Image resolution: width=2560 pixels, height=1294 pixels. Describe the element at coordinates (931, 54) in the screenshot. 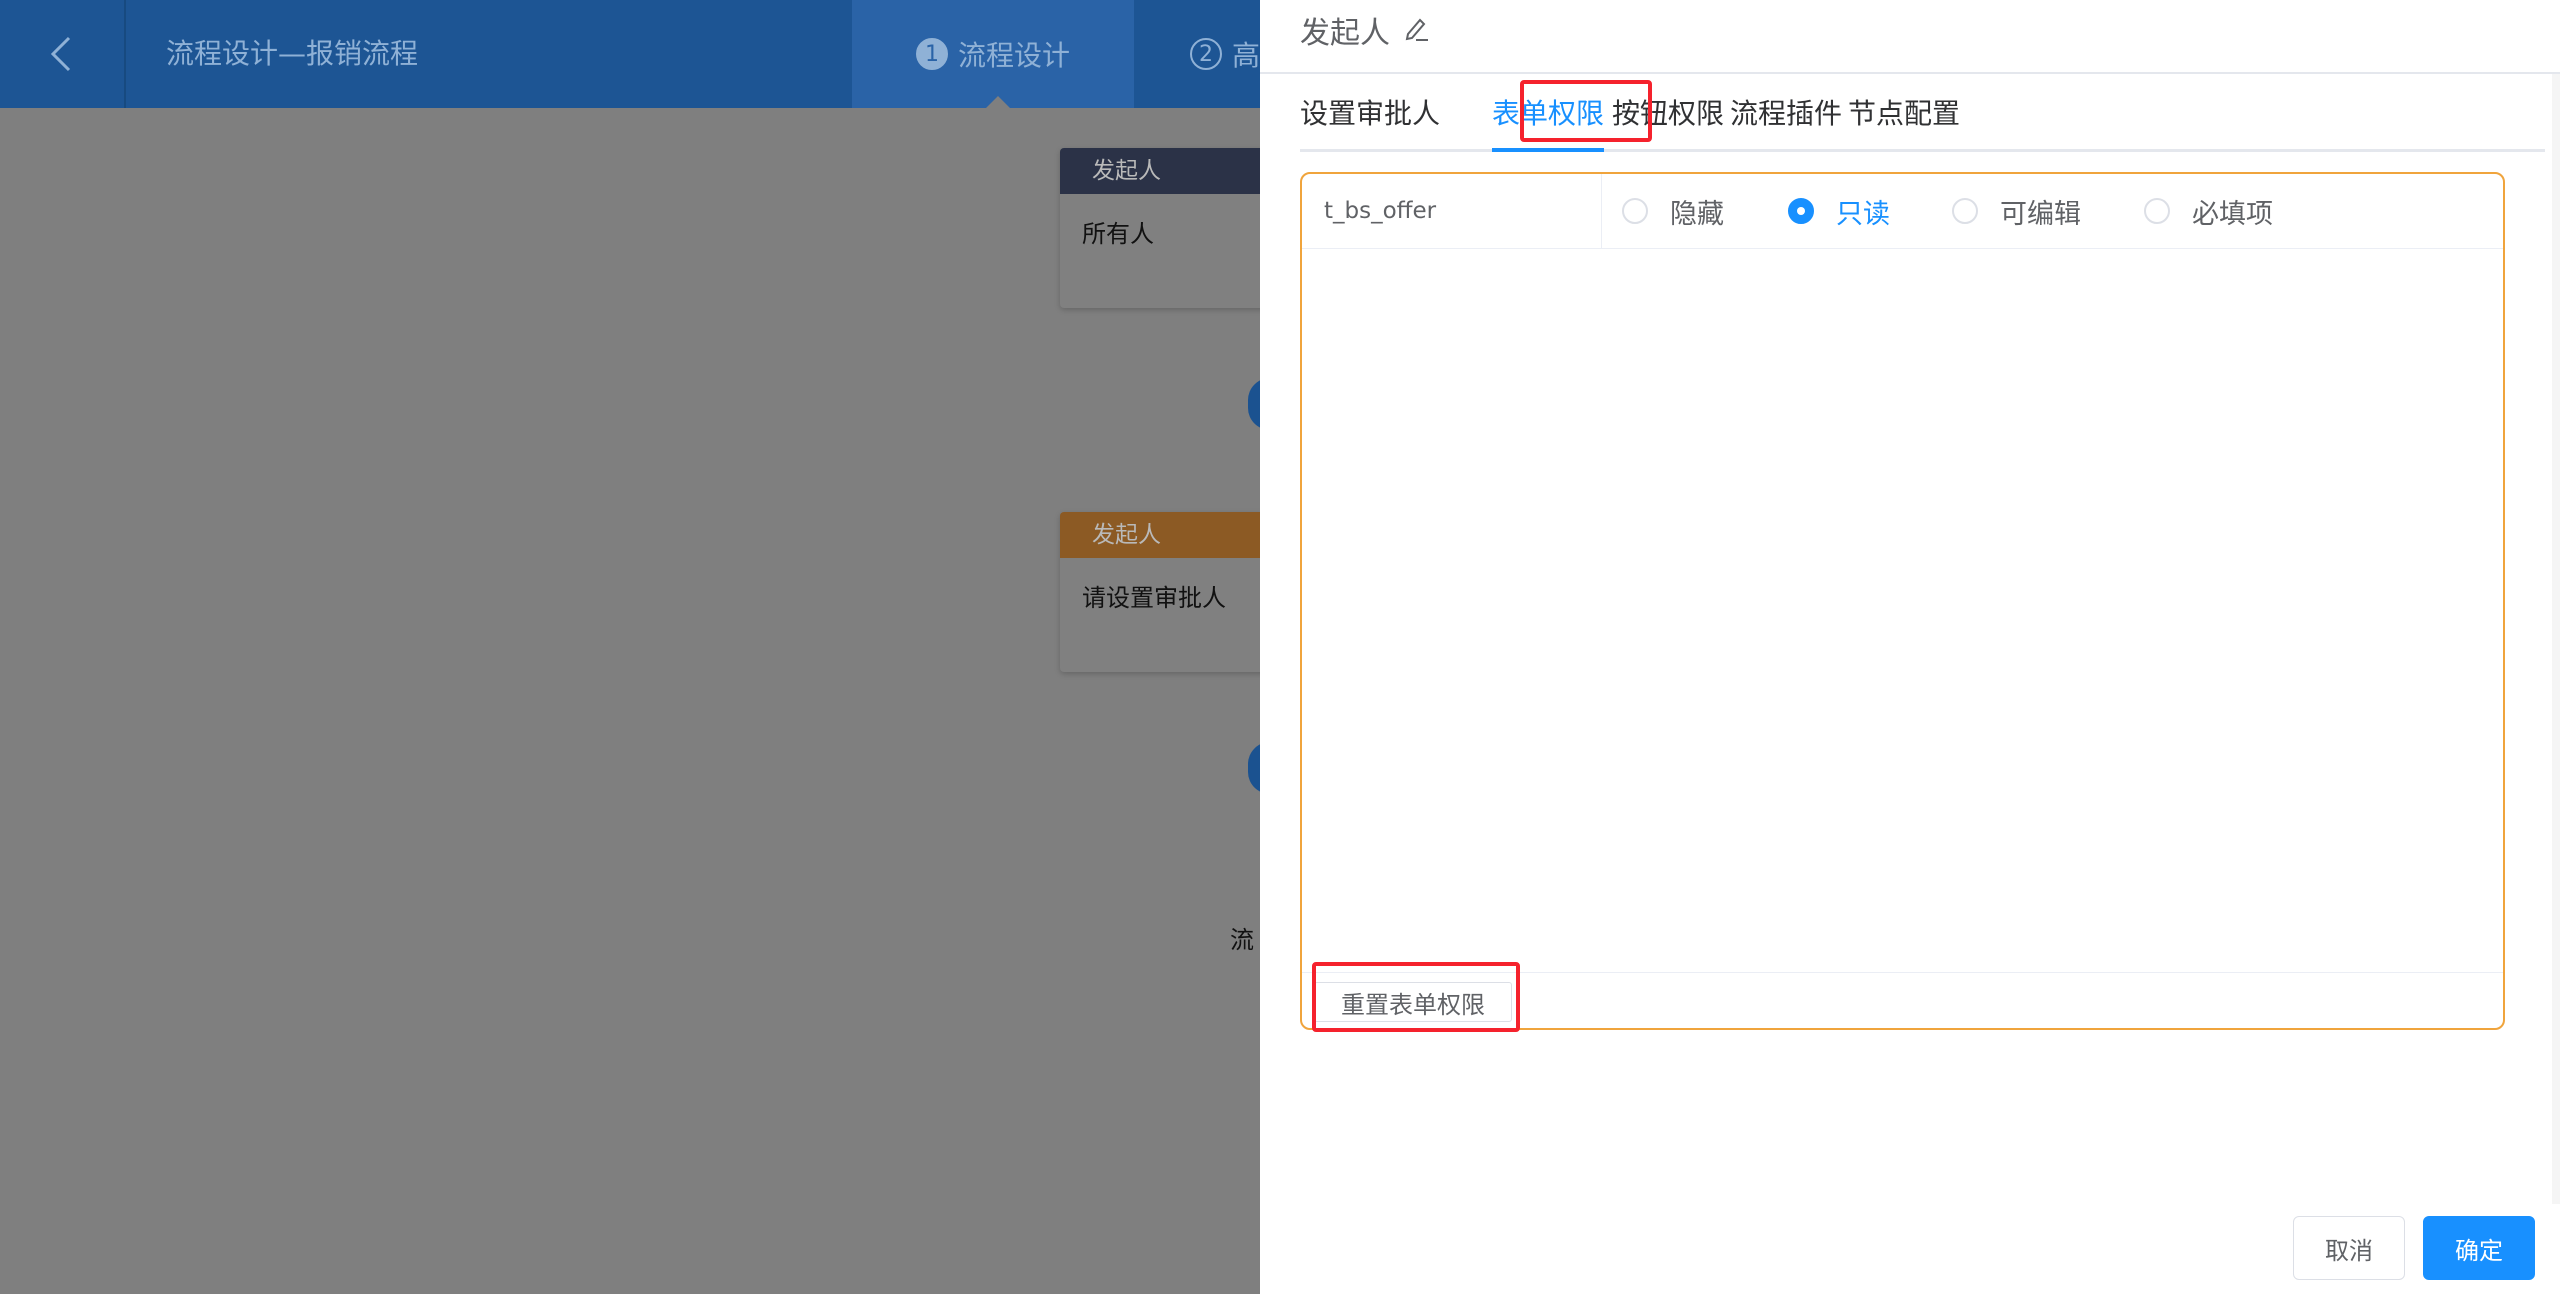

I see `step-number: 1` at that location.